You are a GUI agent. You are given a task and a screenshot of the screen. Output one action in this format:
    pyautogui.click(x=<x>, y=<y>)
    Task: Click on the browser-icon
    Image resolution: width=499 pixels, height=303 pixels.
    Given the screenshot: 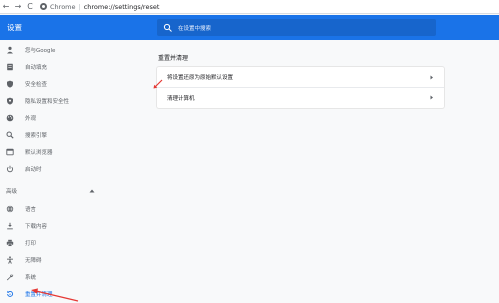 What is the action you would take?
    pyautogui.click(x=10, y=152)
    